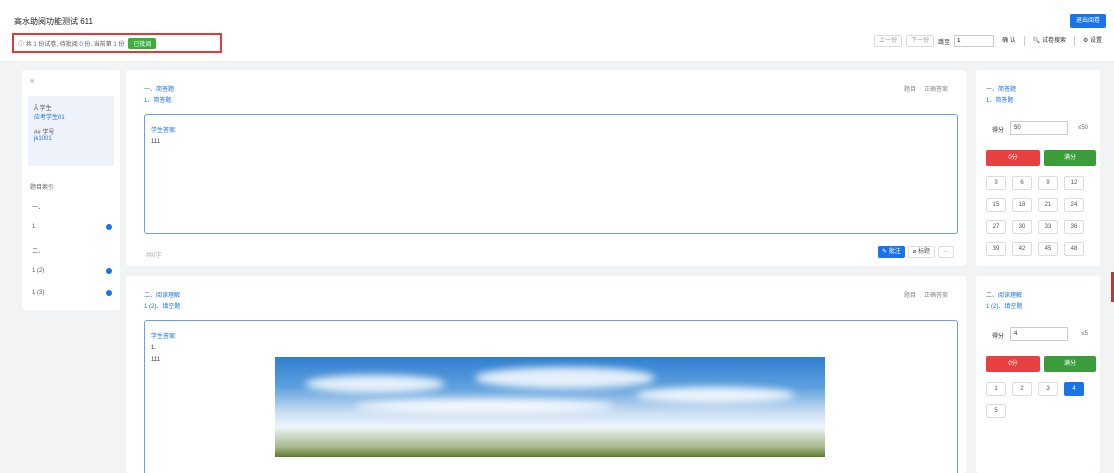 The image size is (1114, 473). I want to click on index-item-label: 1, so click(34, 227).